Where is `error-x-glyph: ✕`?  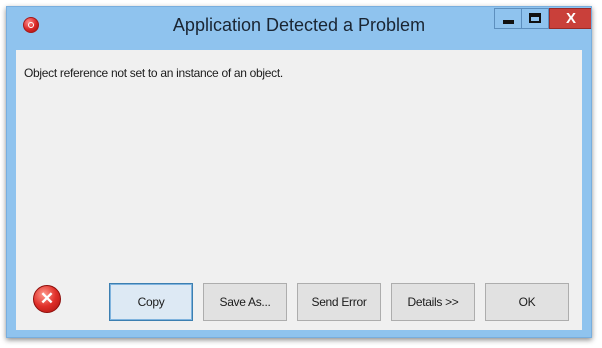
error-x-glyph: ✕ is located at coordinates (47, 298).